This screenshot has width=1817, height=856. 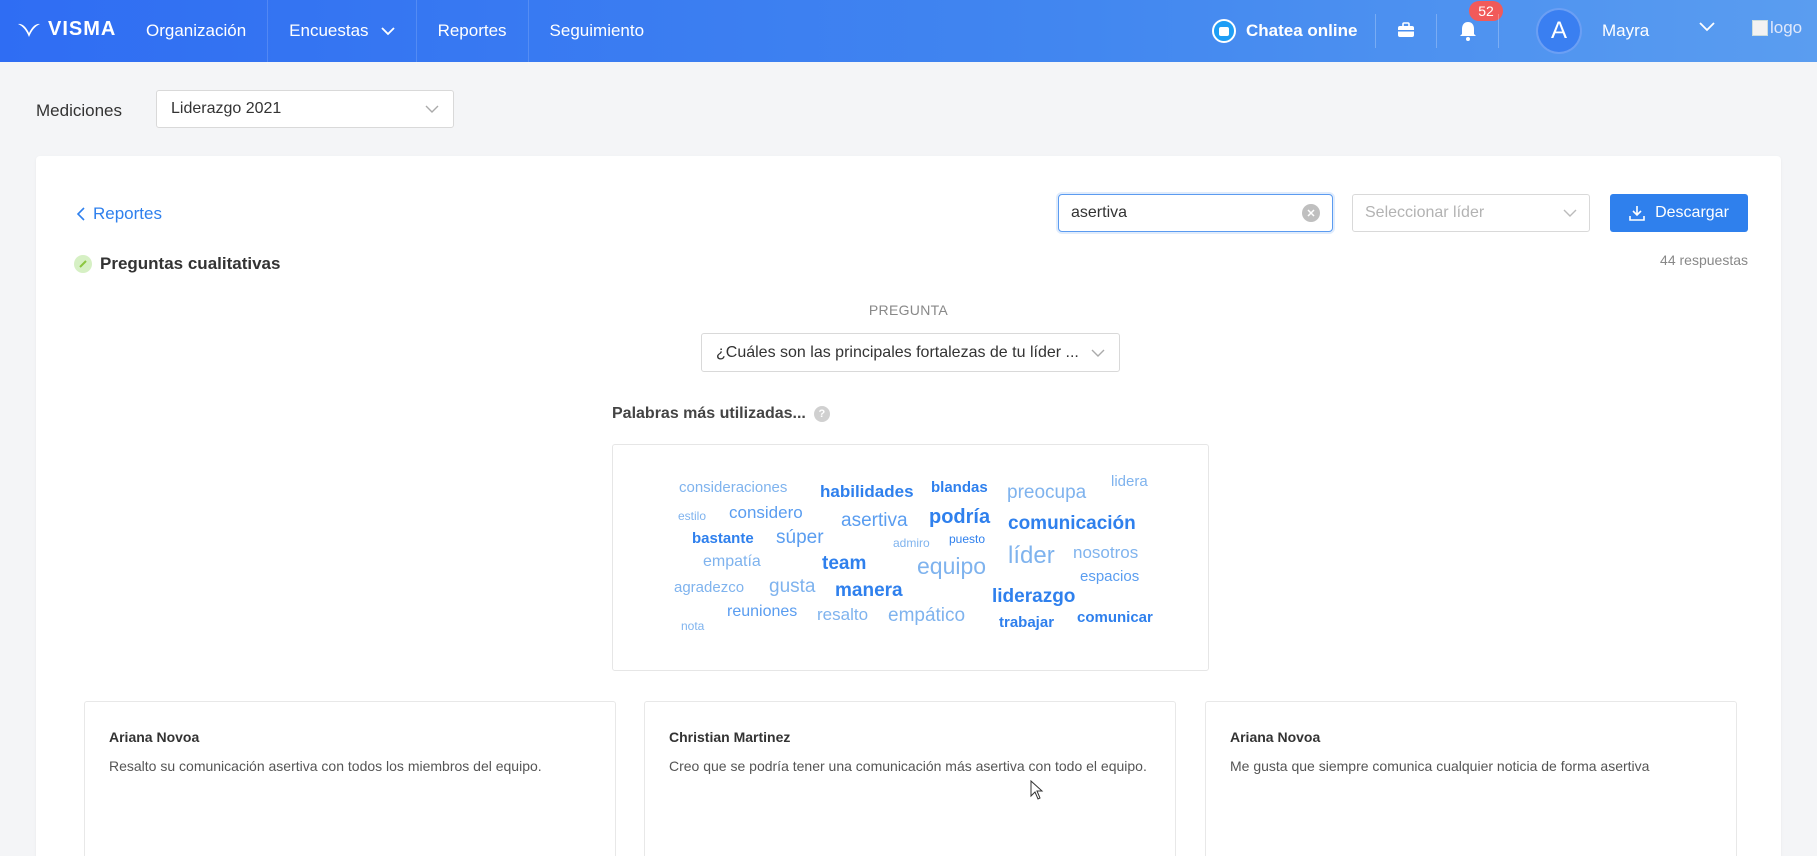 What do you see at coordinates (1637, 213) in the screenshot?
I see `download-icon` at bounding box center [1637, 213].